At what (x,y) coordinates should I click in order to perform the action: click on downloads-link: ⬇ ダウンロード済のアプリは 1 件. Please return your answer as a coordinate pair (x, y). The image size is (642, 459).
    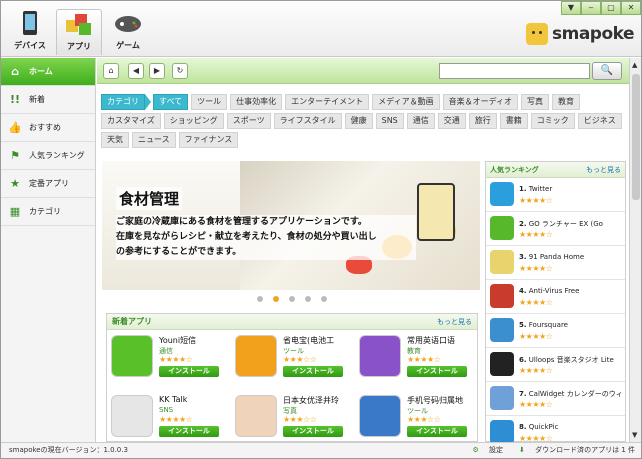
    Looking at the image, I should click on (573, 450).